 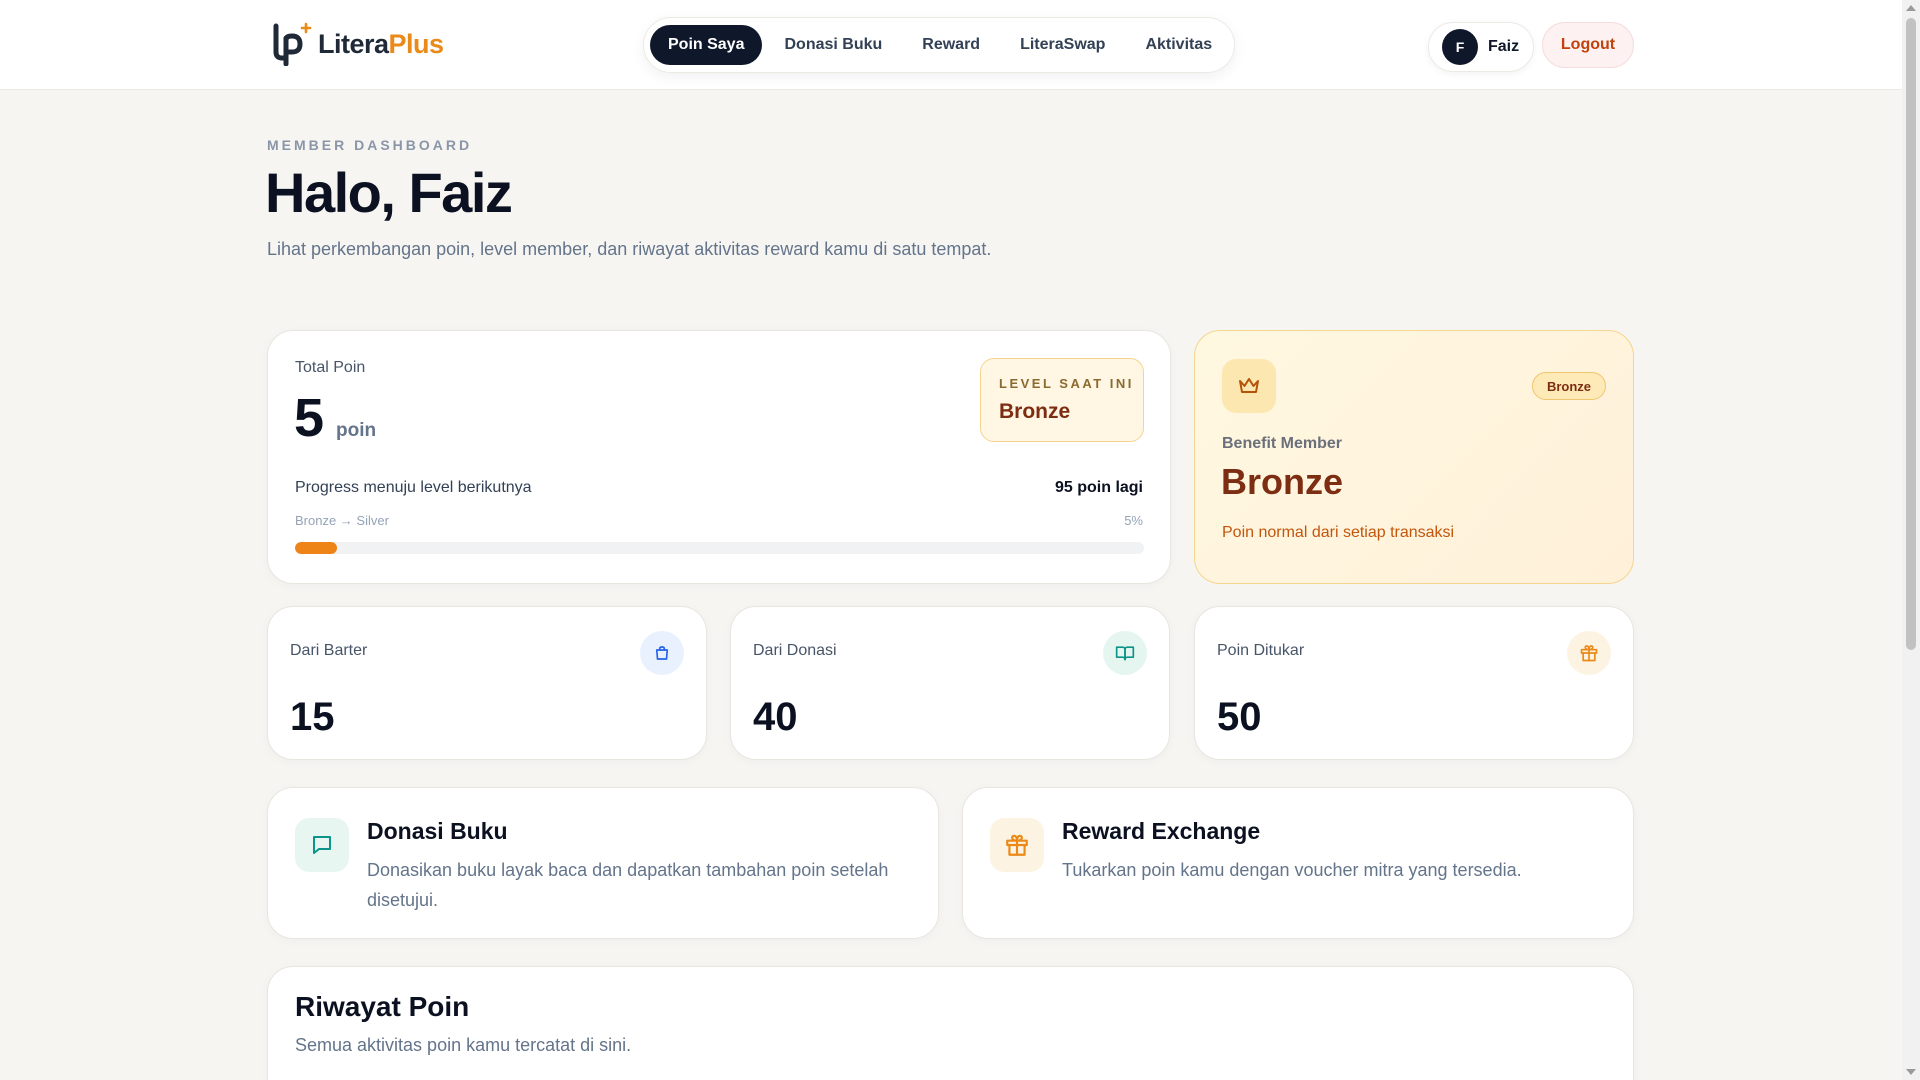 I want to click on nav-item-donasi-buku: Donasi Buku, so click(x=833, y=45).